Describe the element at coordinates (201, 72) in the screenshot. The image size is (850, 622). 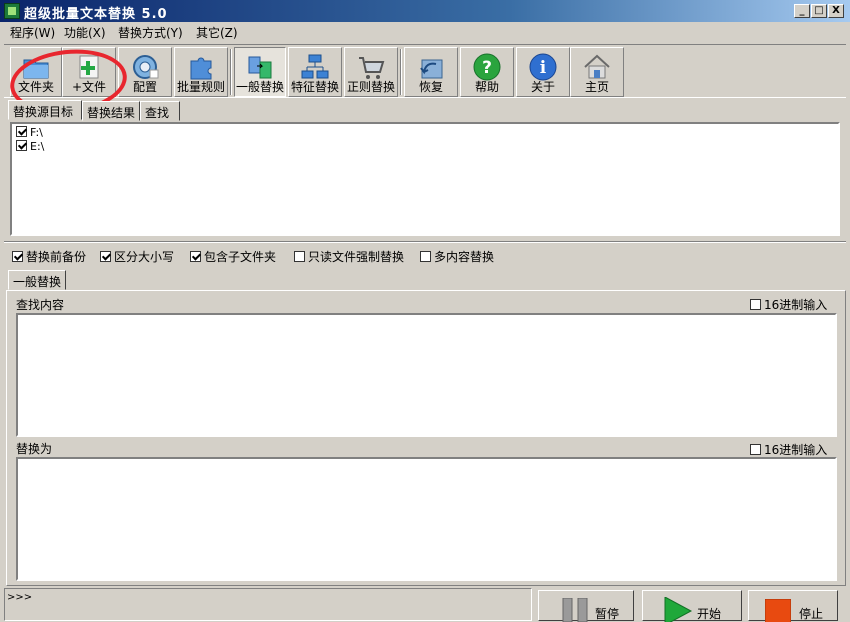
I see `batch-rules-button: 批量规则` at that location.